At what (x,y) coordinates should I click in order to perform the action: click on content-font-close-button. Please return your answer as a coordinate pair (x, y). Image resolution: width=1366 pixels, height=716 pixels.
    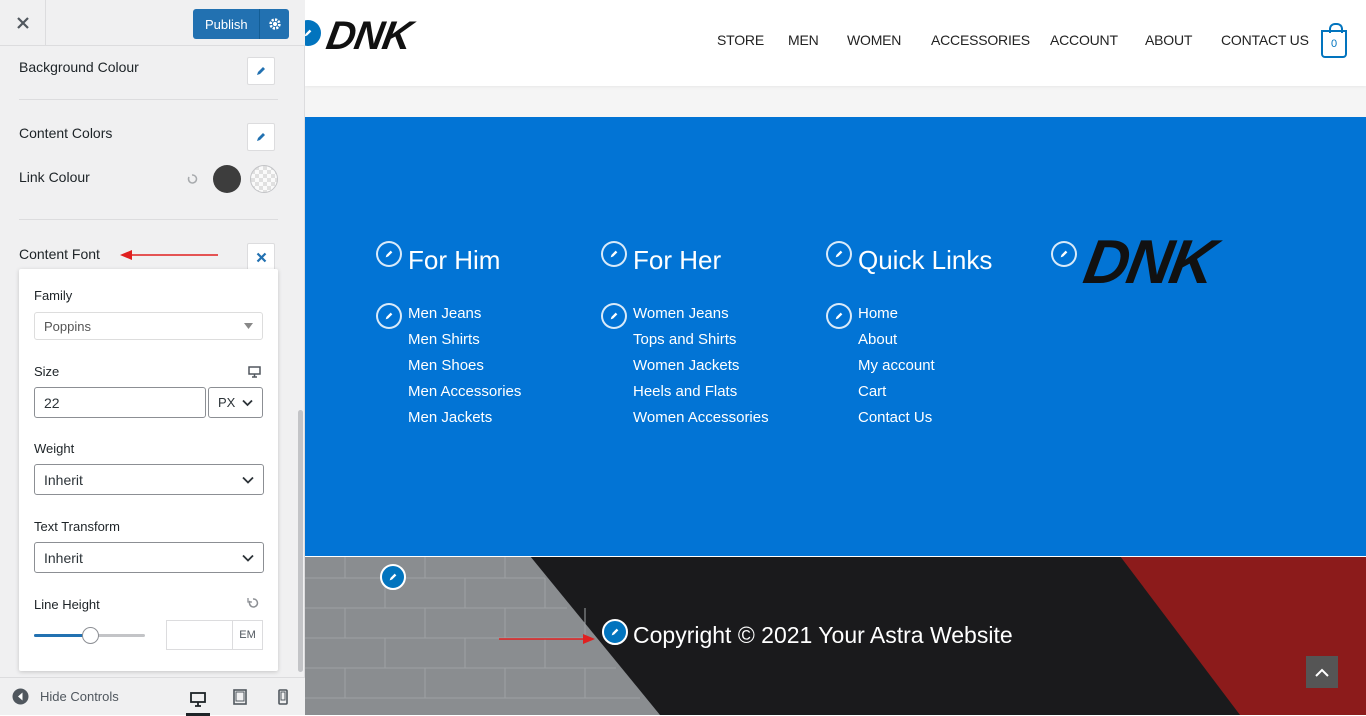
    Looking at the image, I should click on (261, 257).